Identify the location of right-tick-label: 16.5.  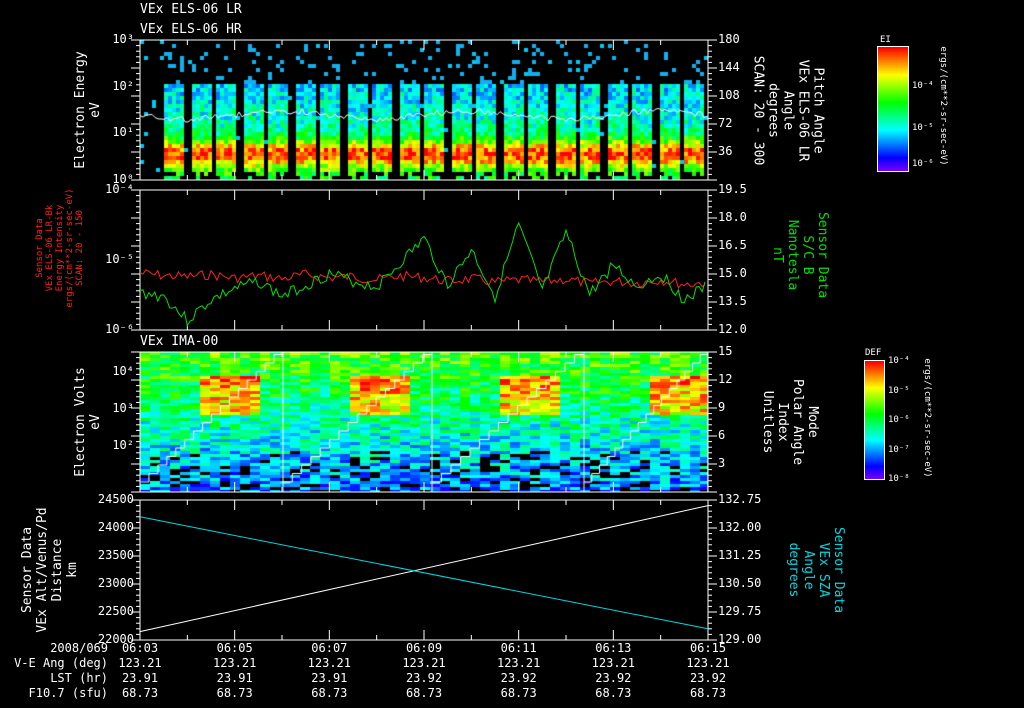
(732, 245).